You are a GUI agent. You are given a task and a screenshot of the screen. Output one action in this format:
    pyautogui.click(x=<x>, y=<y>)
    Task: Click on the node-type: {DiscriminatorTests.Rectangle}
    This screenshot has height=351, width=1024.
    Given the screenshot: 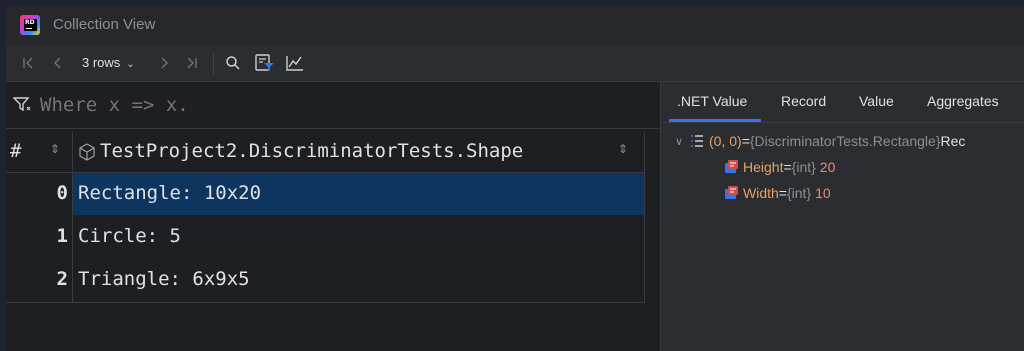 What is the action you would take?
    pyautogui.click(x=845, y=141)
    